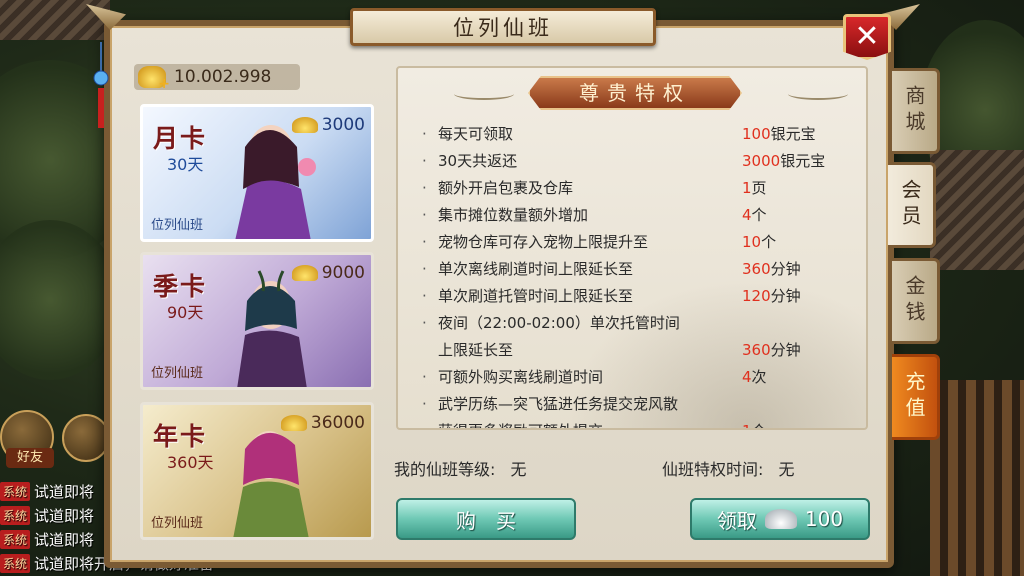 The height and width of the screenshot is (576, 1024). I want to click on gold-balance: 10.002.998, so click(217, 78).